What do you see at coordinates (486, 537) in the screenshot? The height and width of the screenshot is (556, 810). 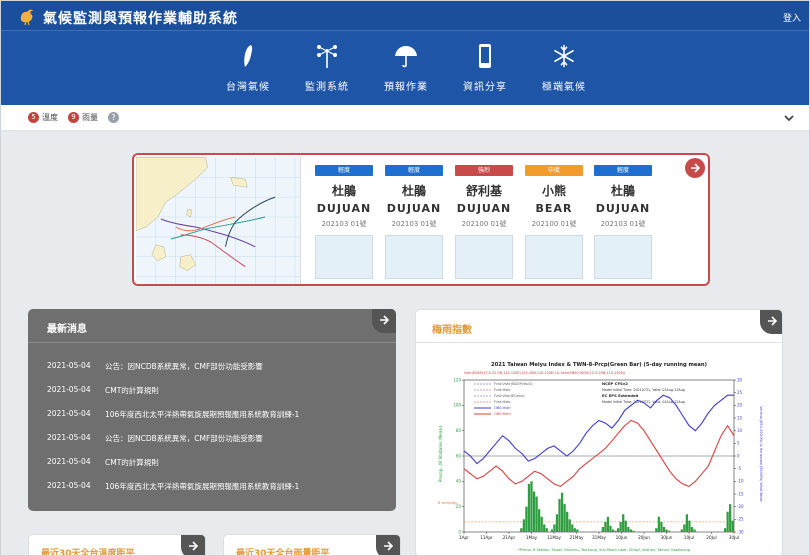 I see `x-tick-label: 11Apr` at bounding box center [486, 537].